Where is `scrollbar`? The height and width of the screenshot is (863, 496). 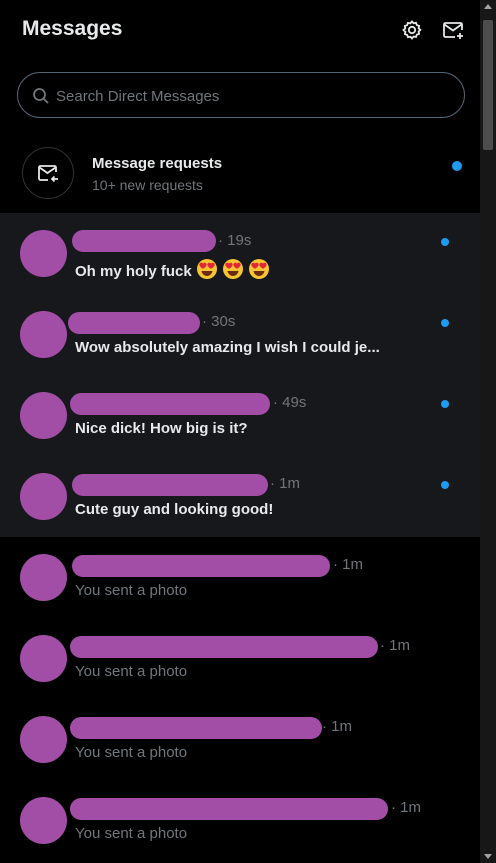
scrollbar is located at coordinates (488, 431).